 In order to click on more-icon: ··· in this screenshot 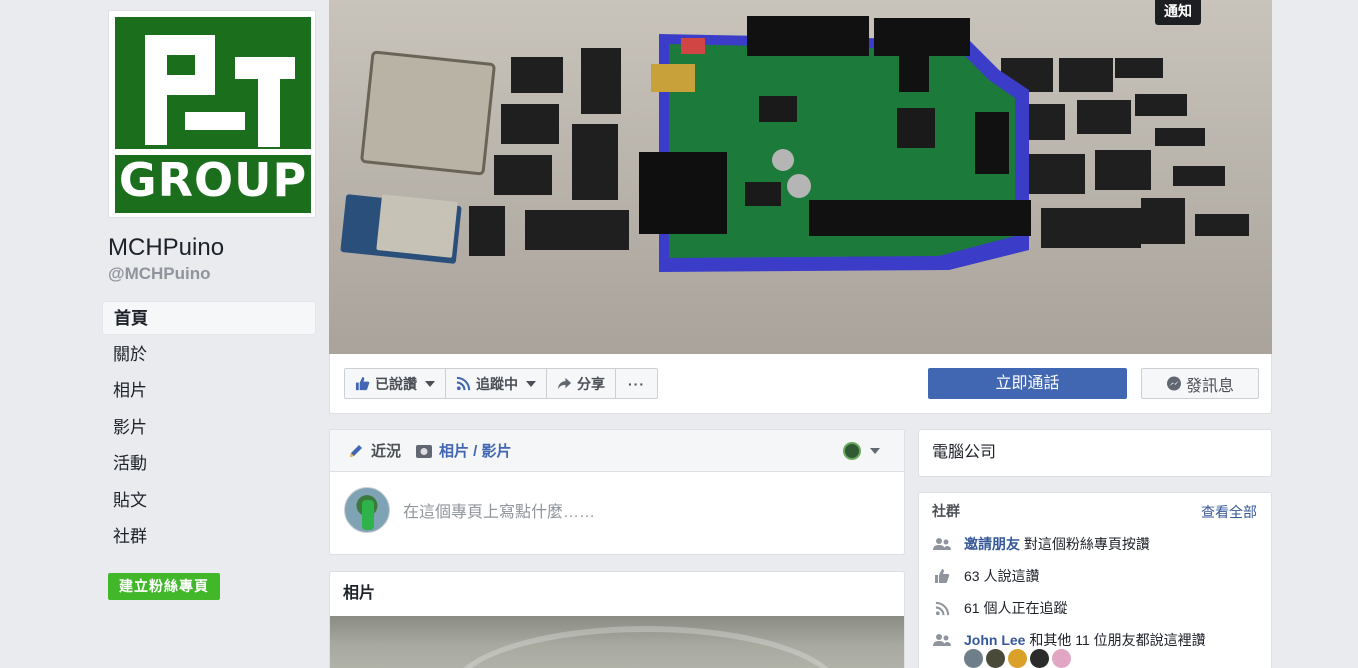, I will do `click(636, 383)`.